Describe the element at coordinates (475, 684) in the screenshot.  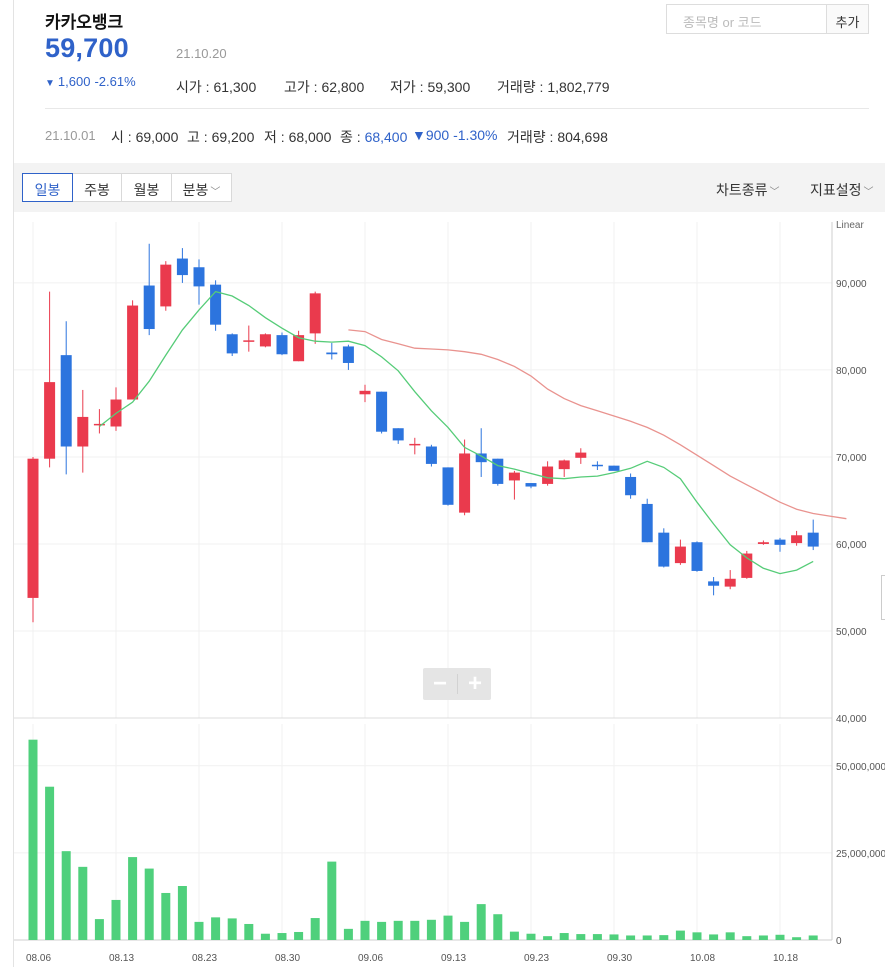
I see `zoom-in-button: +` at that location.